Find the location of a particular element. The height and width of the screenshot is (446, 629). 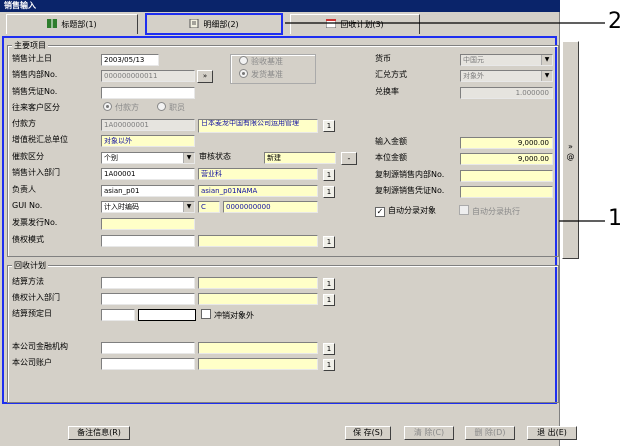

internal-no-lookup-button: » is located at coordinates (205, 76).